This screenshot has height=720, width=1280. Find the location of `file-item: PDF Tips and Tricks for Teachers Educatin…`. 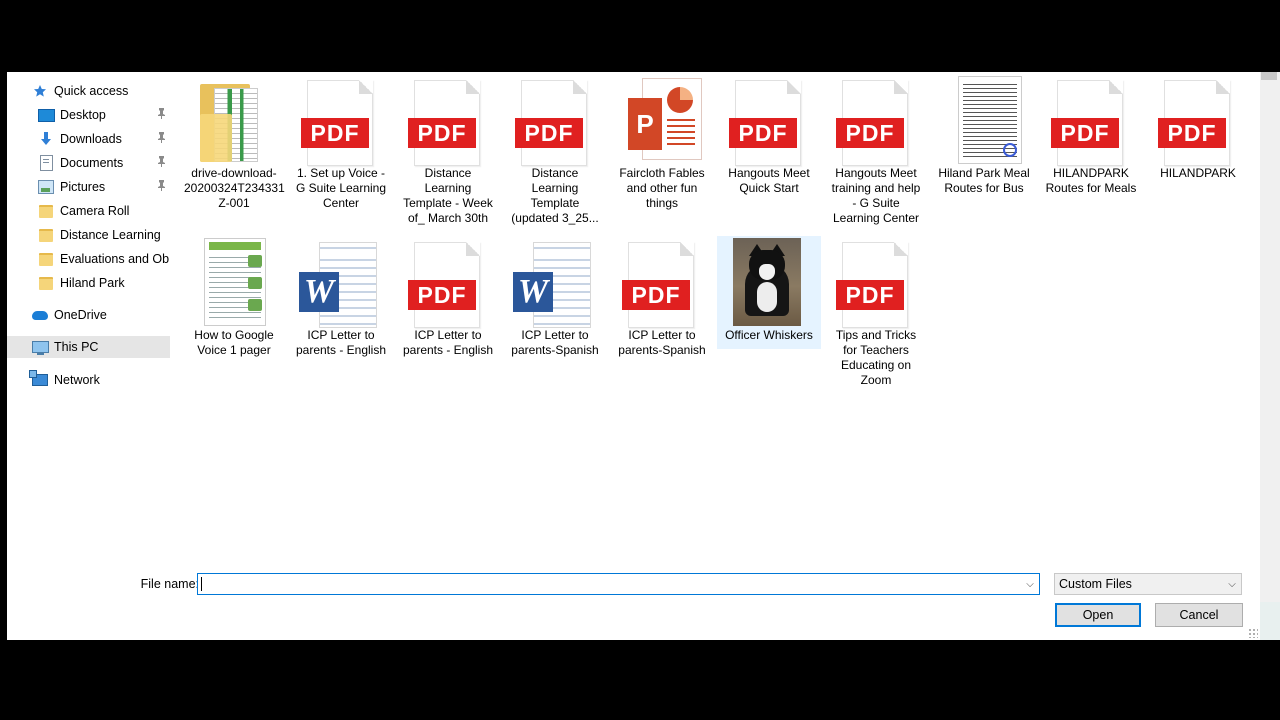

file-item: PDF Tips and Tricks for Teachers Educatin… is located at coordinates (876, 312).